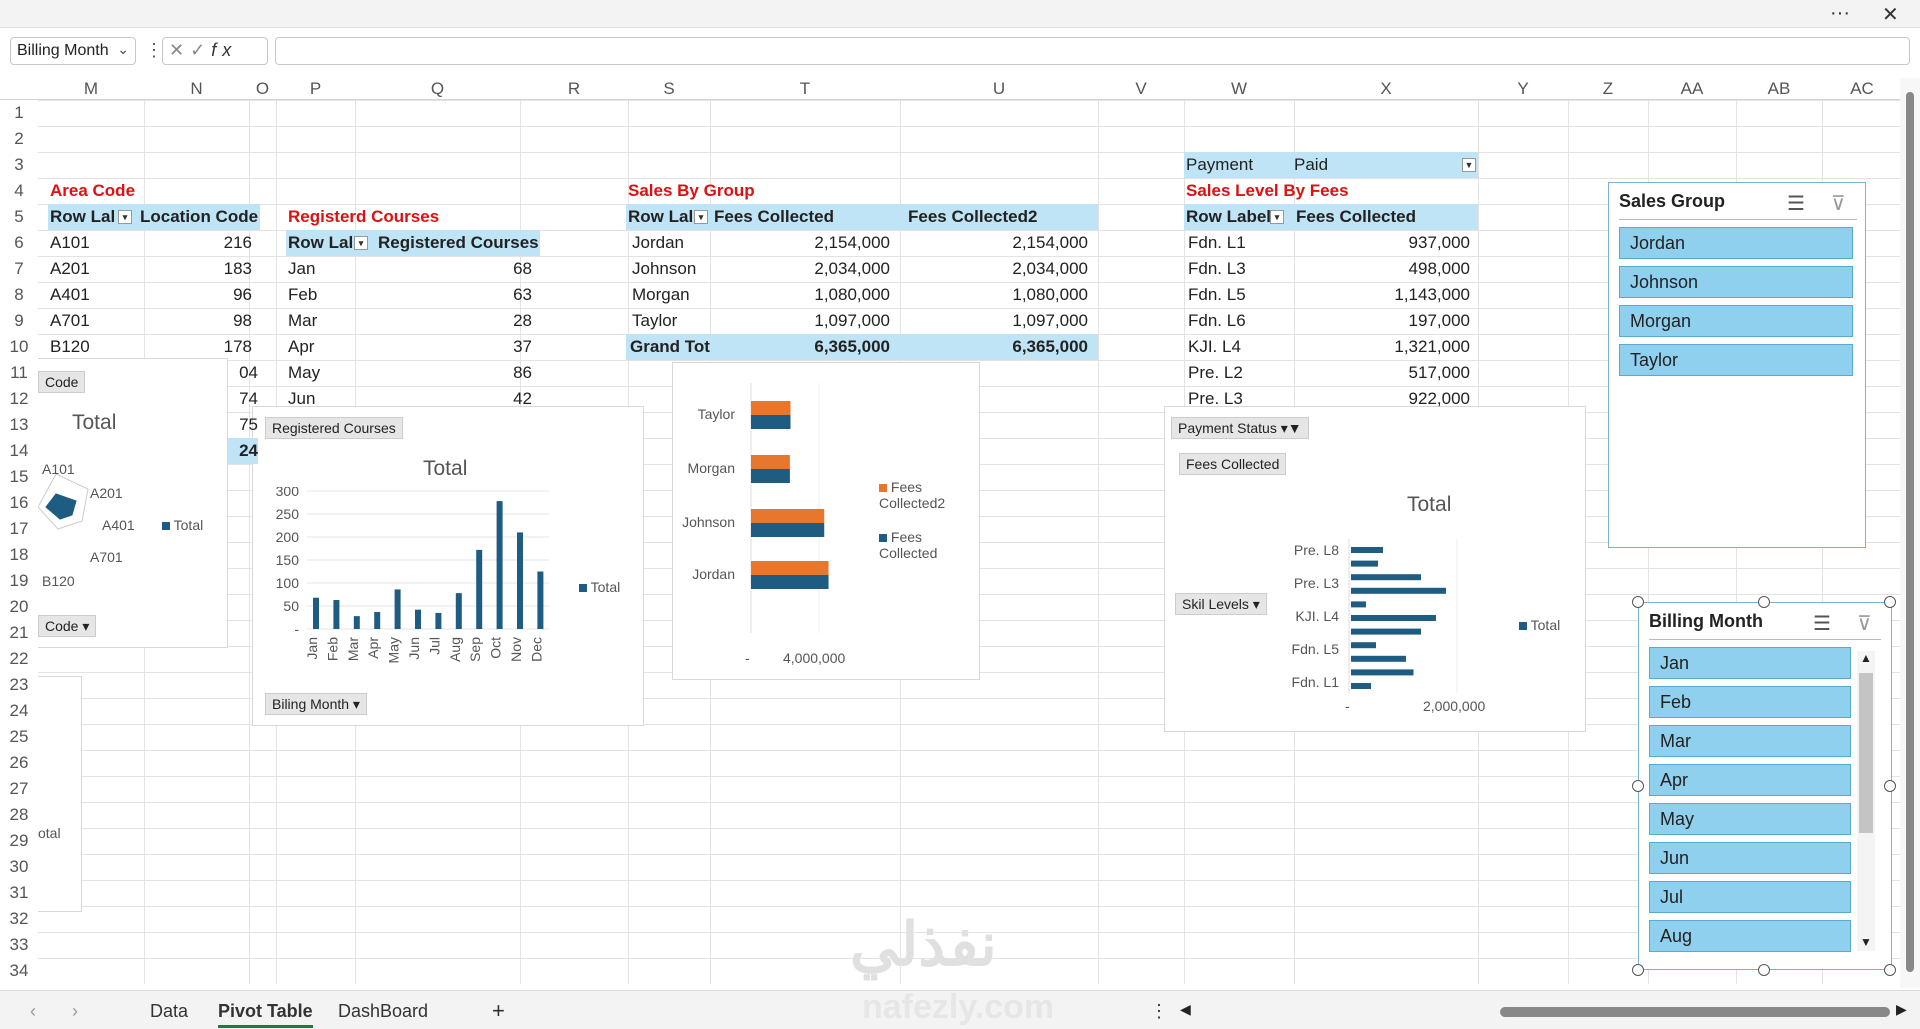  Describe the element at coordinates (75, 1011) in the screenshot. I see `next-sheet-icon: ›` at that location.